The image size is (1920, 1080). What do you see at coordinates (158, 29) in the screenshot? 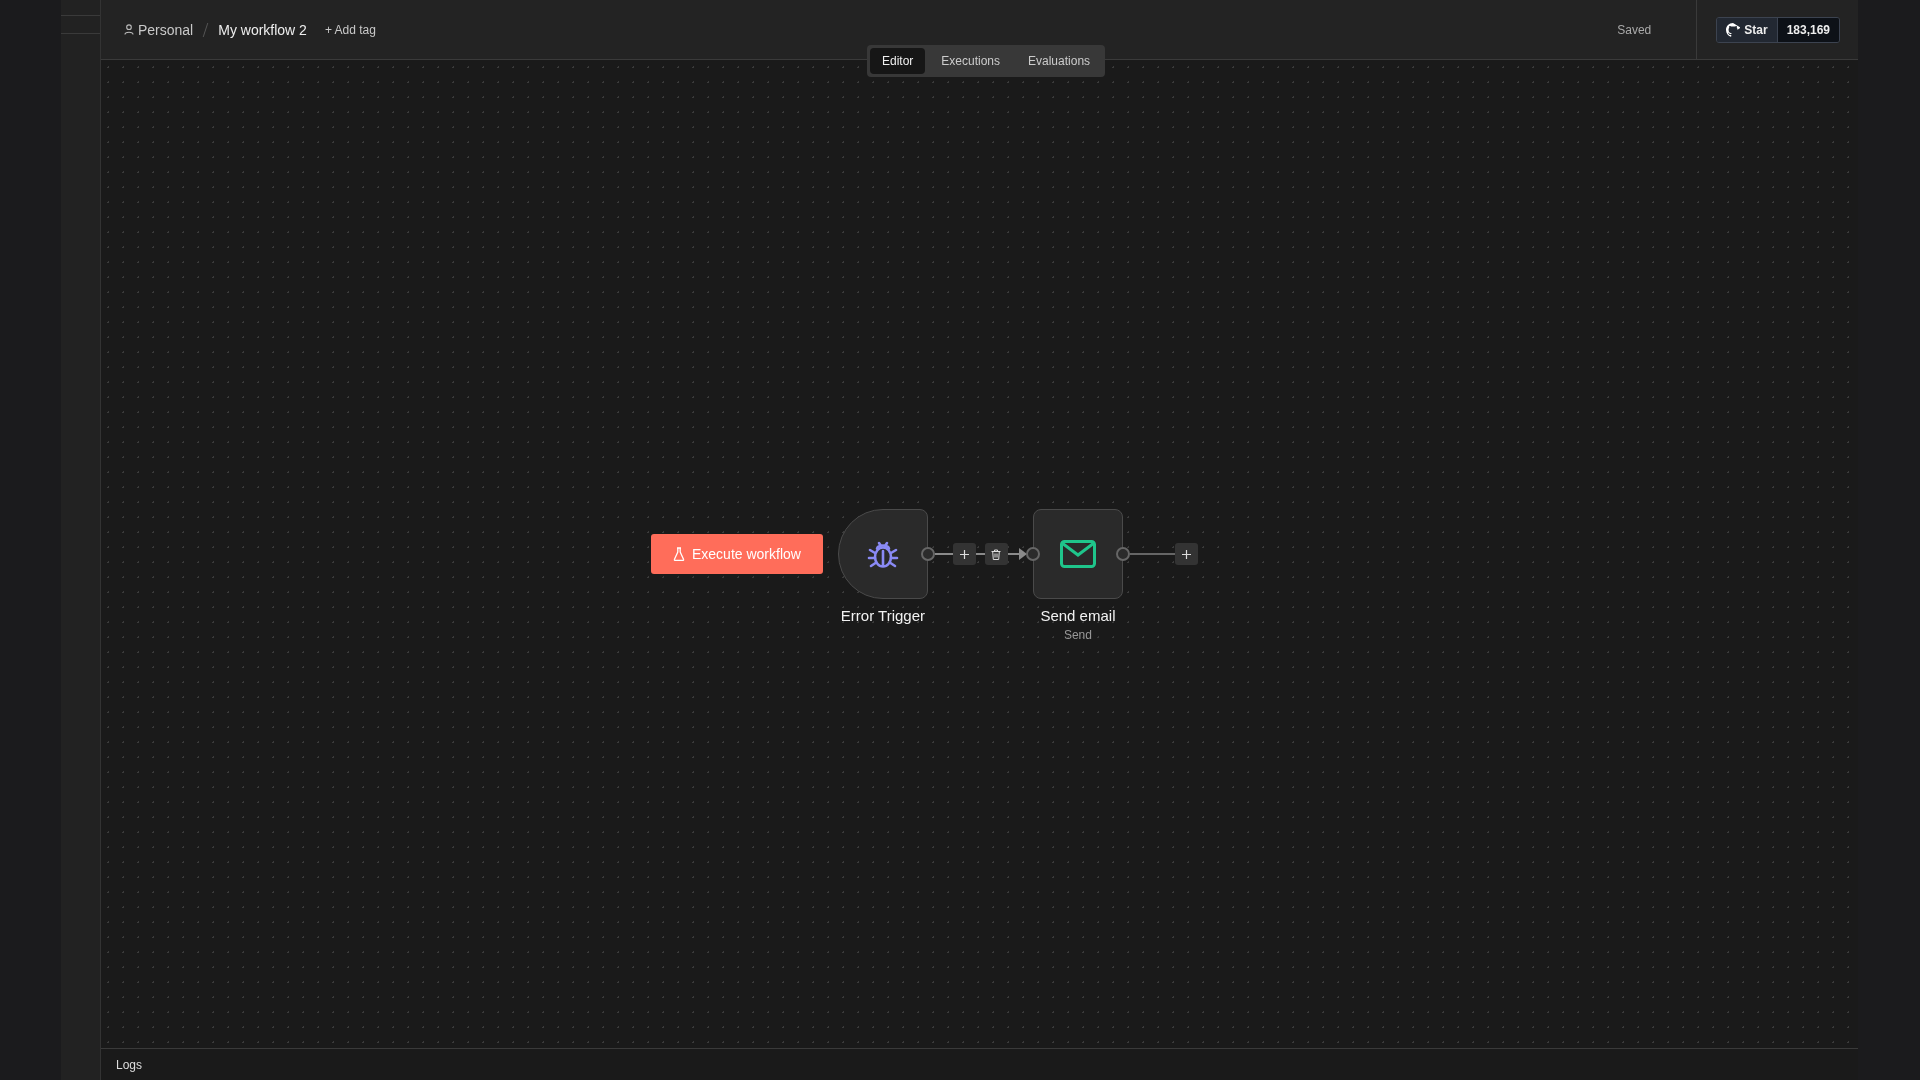
I see `project-link: Personal` at bounding box center [158, 29].